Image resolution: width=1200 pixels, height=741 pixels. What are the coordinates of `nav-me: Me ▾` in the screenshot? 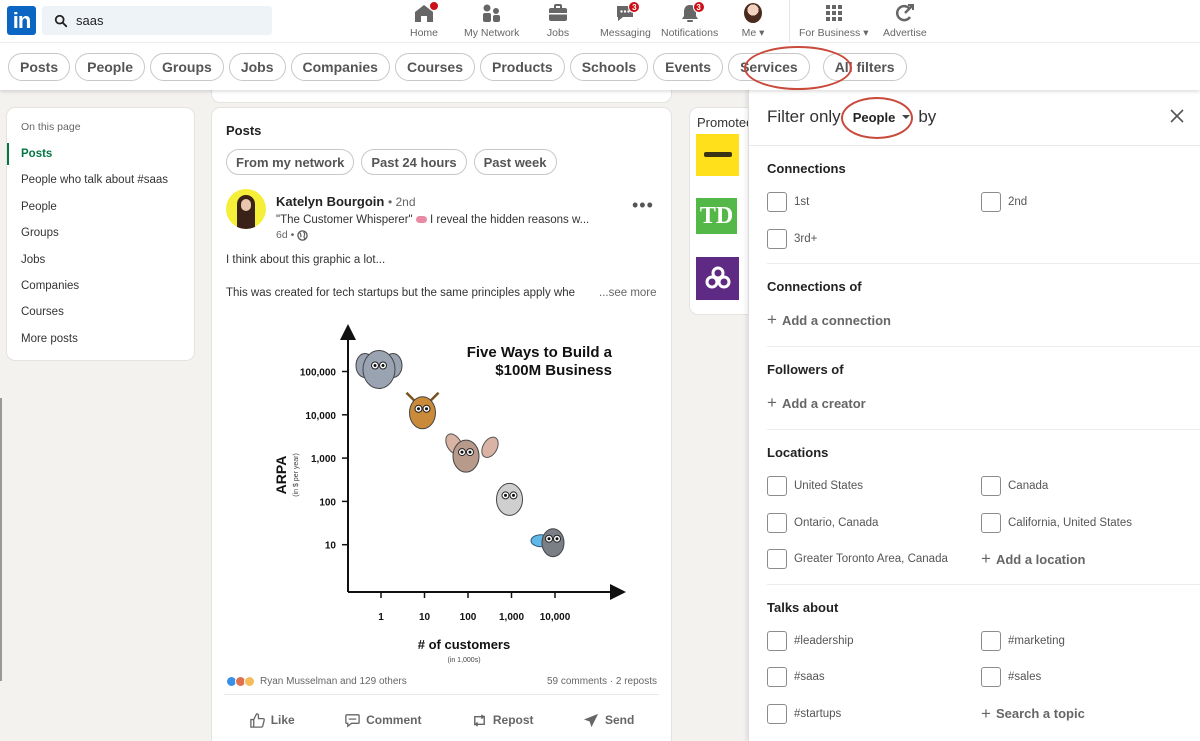 It's located at (753, 21).